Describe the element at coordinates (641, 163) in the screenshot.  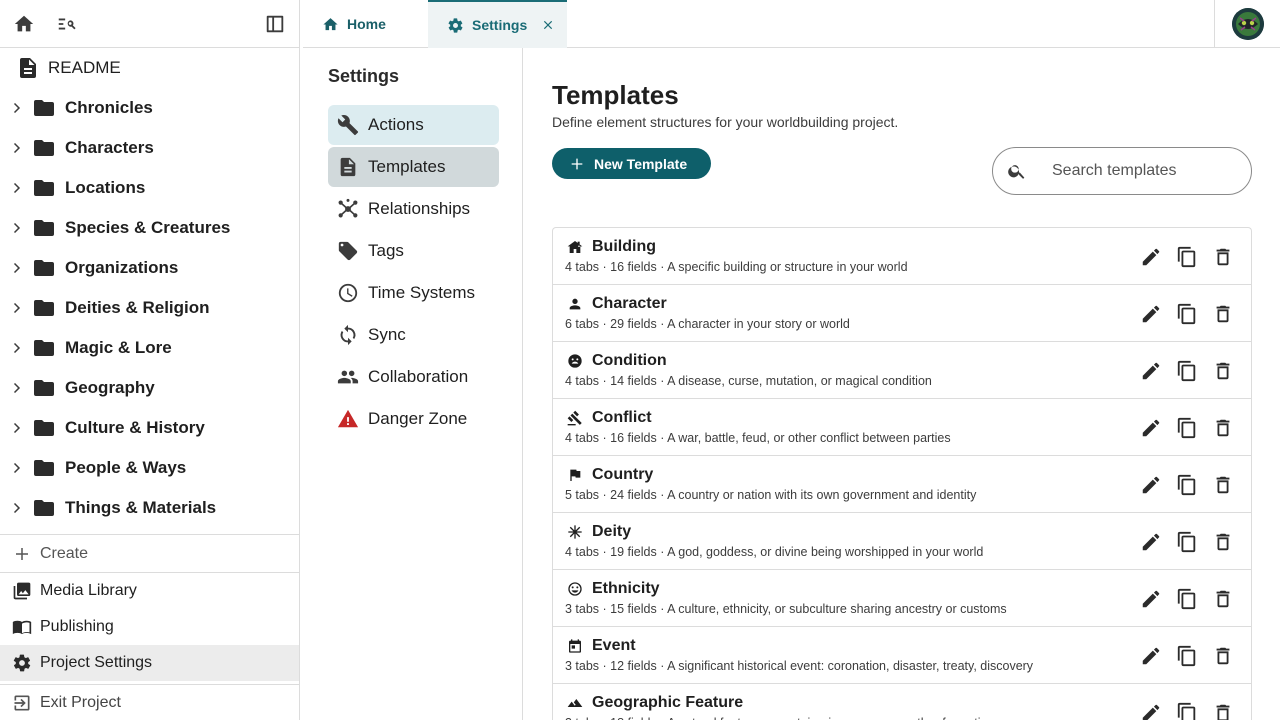
I see `new-template-label: New Template` at that location.